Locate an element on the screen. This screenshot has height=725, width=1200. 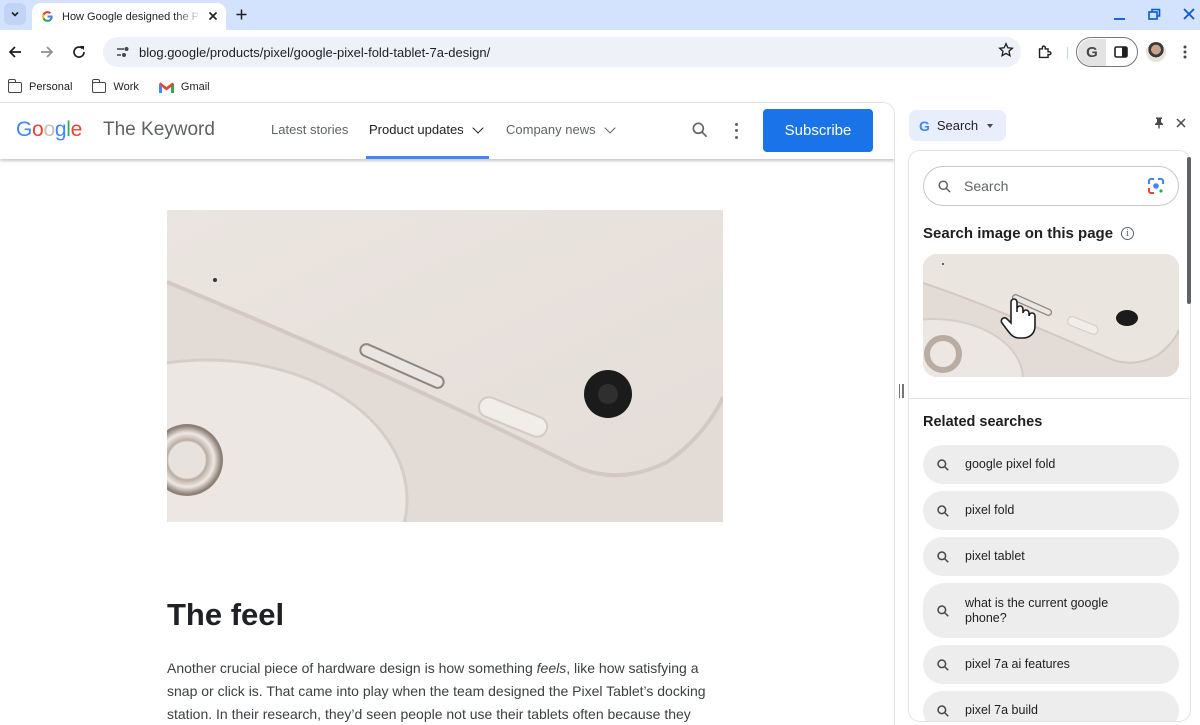
bookmark-label: Personal is located at coordinates (51, 87).